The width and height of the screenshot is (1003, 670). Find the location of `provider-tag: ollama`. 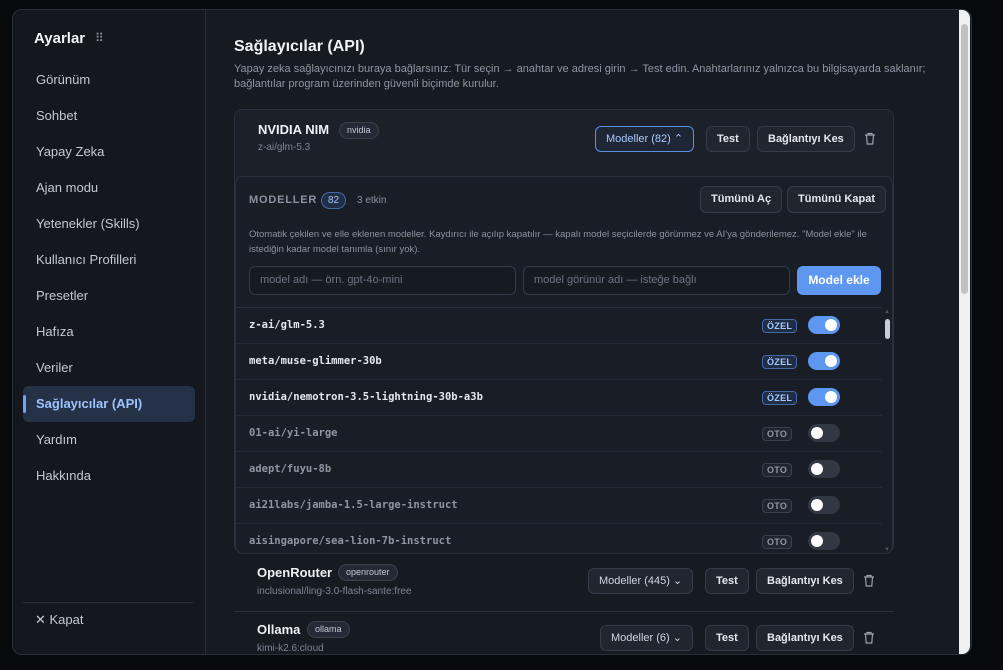

provider-tag: ollama is located at coordinates (328, 629).